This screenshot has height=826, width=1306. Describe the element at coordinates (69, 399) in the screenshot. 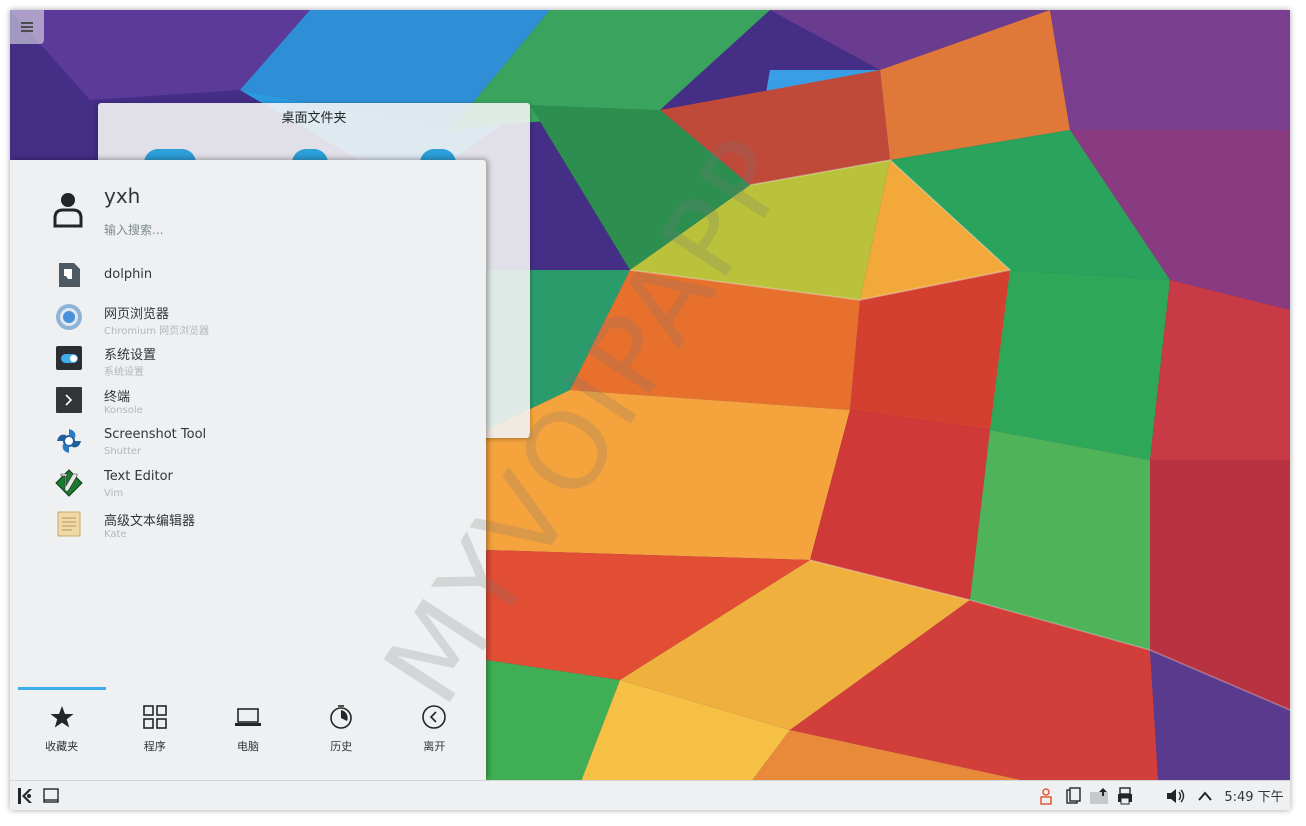

I see `terminal-icon` at that location.